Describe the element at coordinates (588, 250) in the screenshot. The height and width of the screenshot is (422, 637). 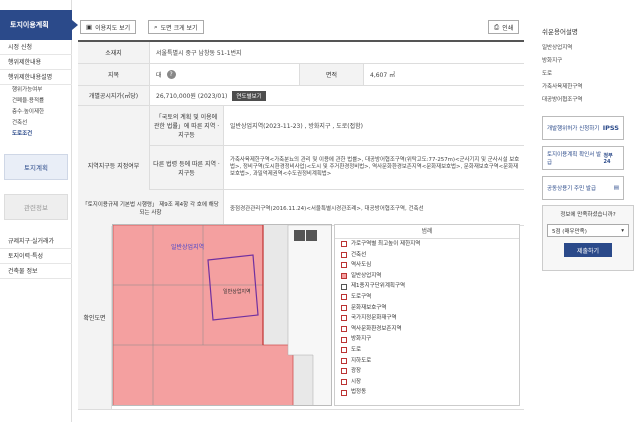
I see `submit-button: 제출하기` at that location.